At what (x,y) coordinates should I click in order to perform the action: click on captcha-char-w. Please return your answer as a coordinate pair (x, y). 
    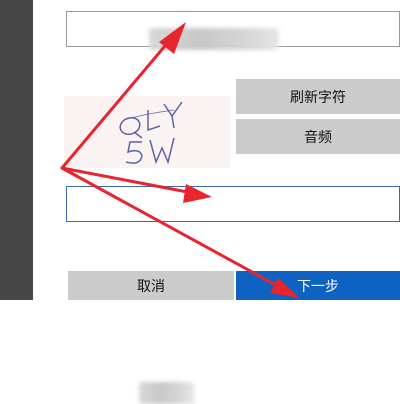
    Looking at the image, I should click on (162, 151).